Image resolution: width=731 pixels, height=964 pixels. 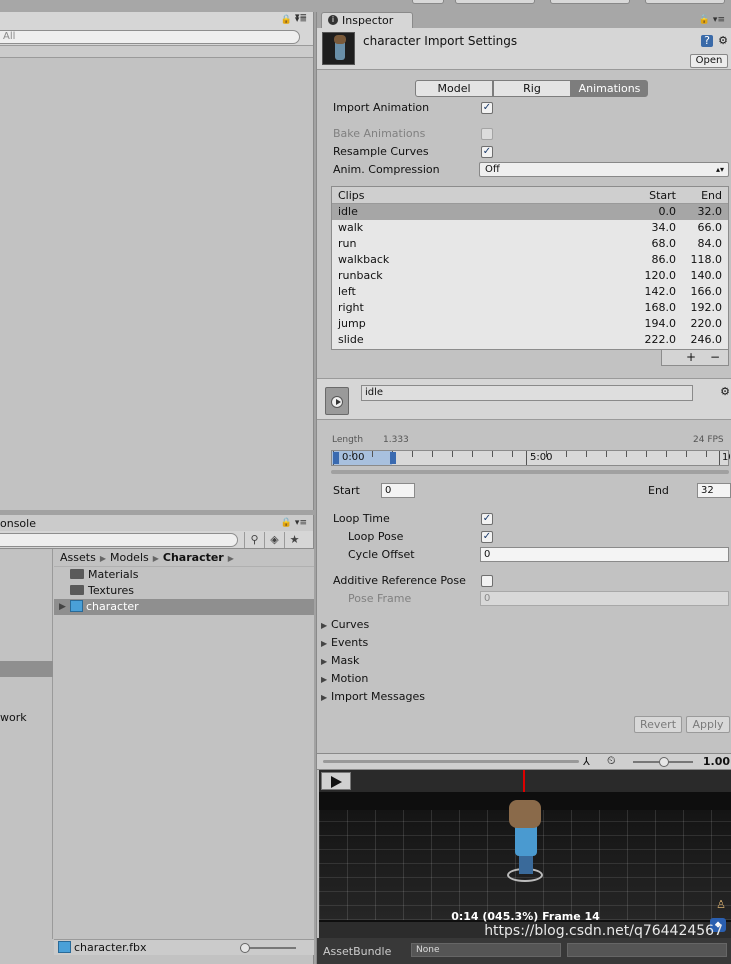 What do you see at coordinates (706, 307) in the screenshot?
I see `clip-end: 192.0` at bounding box center [706, 307].